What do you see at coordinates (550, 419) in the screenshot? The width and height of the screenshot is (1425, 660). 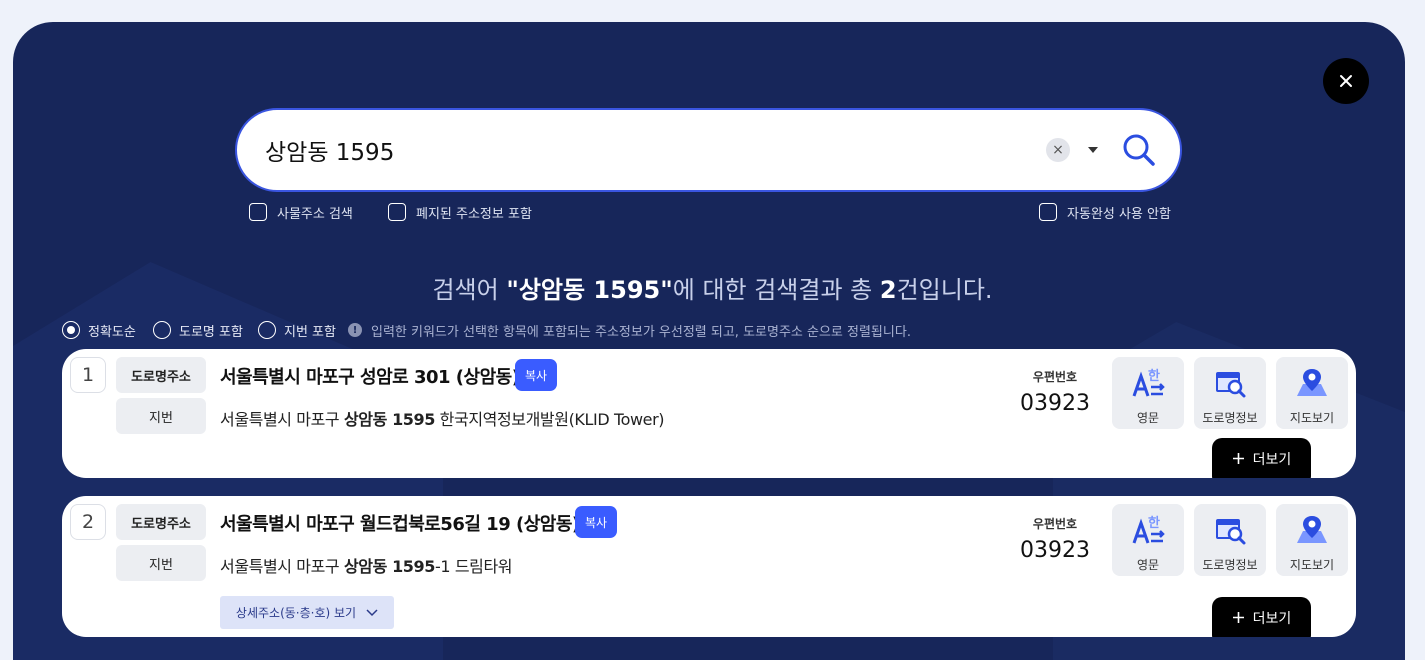 I see `jibun-suffix: 한국지역정보개발원(KLID Tower)` at bounding box center [550, 419].